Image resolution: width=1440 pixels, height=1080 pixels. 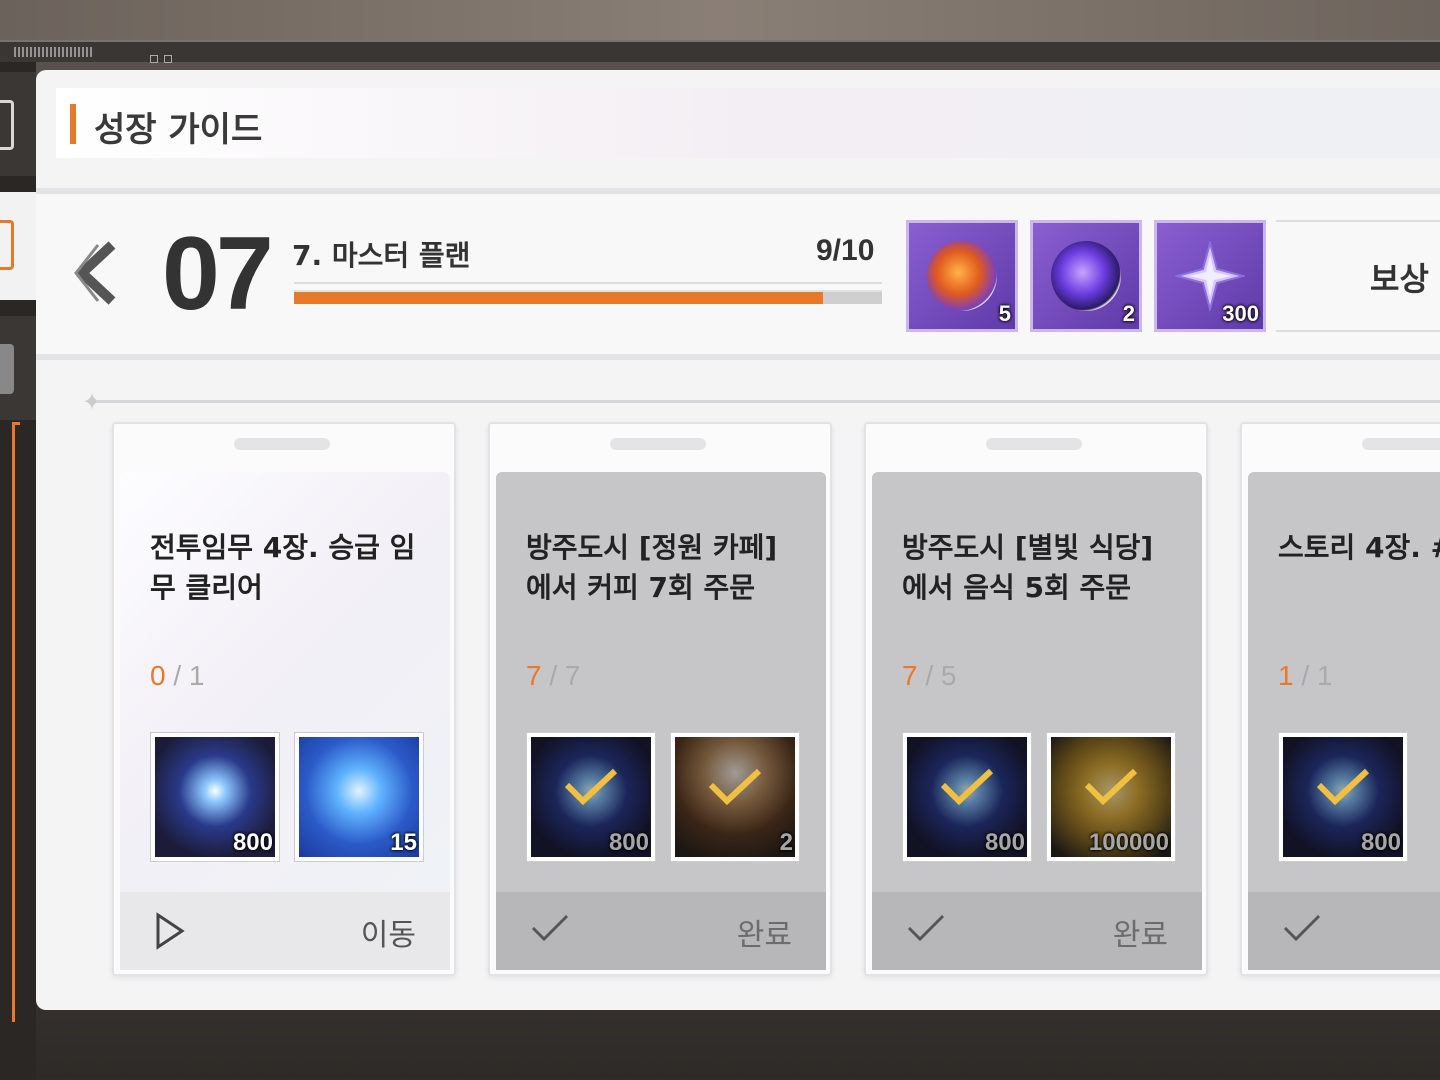 I want to click on stage-reward-1: 5, so click(x=962, y=276).